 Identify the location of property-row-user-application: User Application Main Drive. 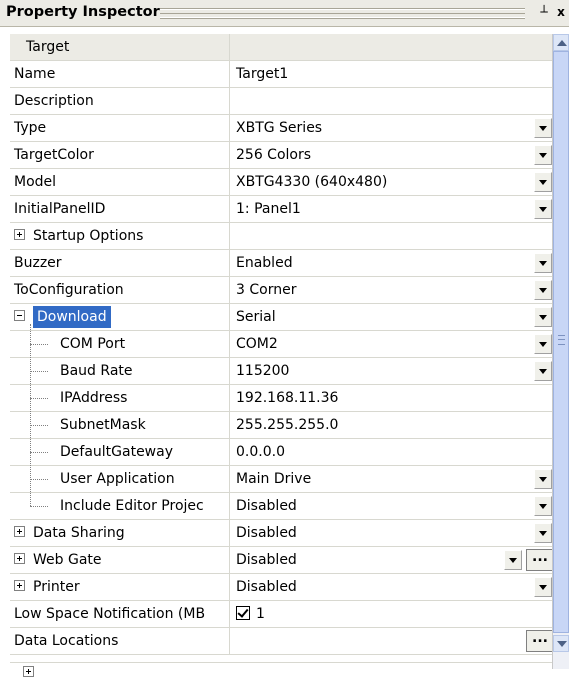
(281, 479).